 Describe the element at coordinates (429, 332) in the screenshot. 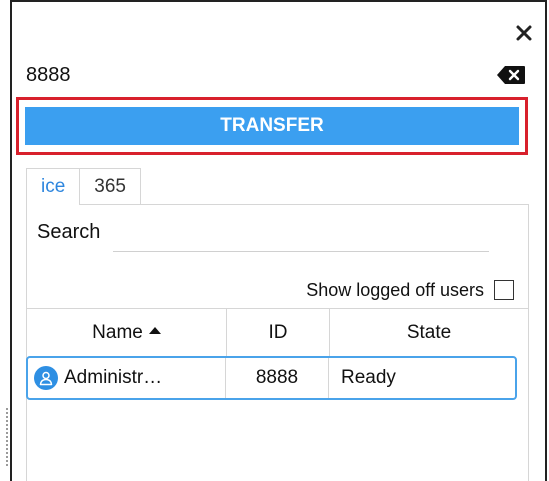

I see `column-header-state: State` at that location.